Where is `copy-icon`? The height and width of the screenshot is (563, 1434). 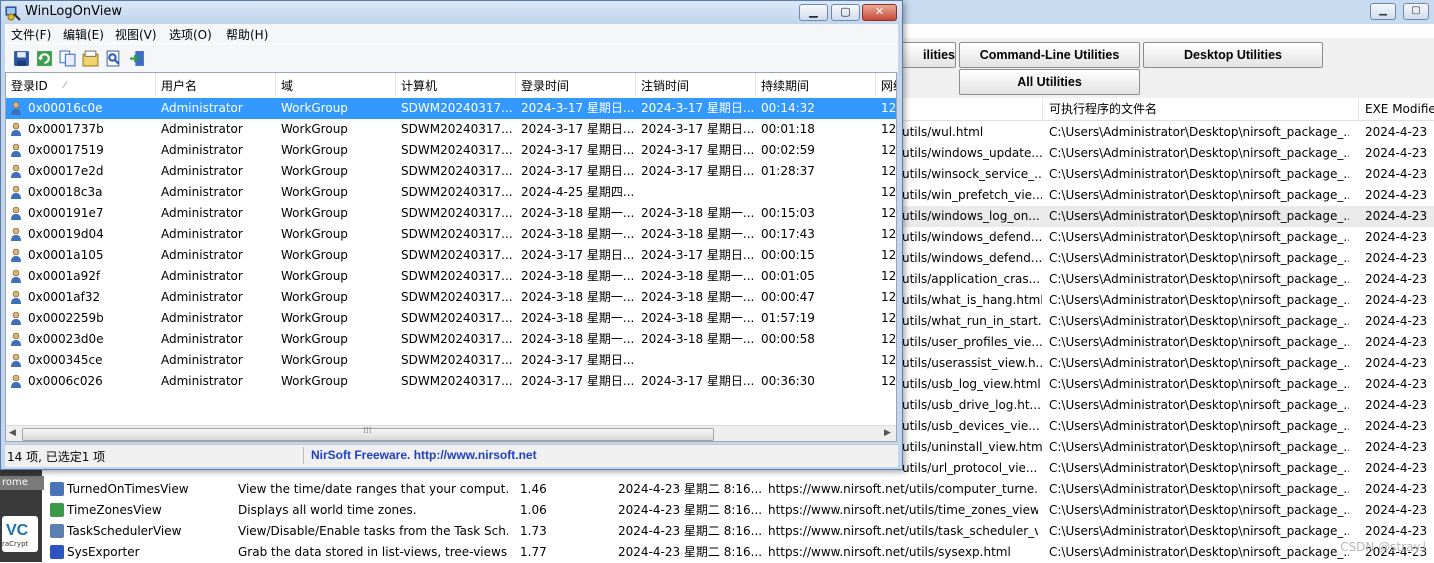 copy-icon is located at coordinates (67, 58).